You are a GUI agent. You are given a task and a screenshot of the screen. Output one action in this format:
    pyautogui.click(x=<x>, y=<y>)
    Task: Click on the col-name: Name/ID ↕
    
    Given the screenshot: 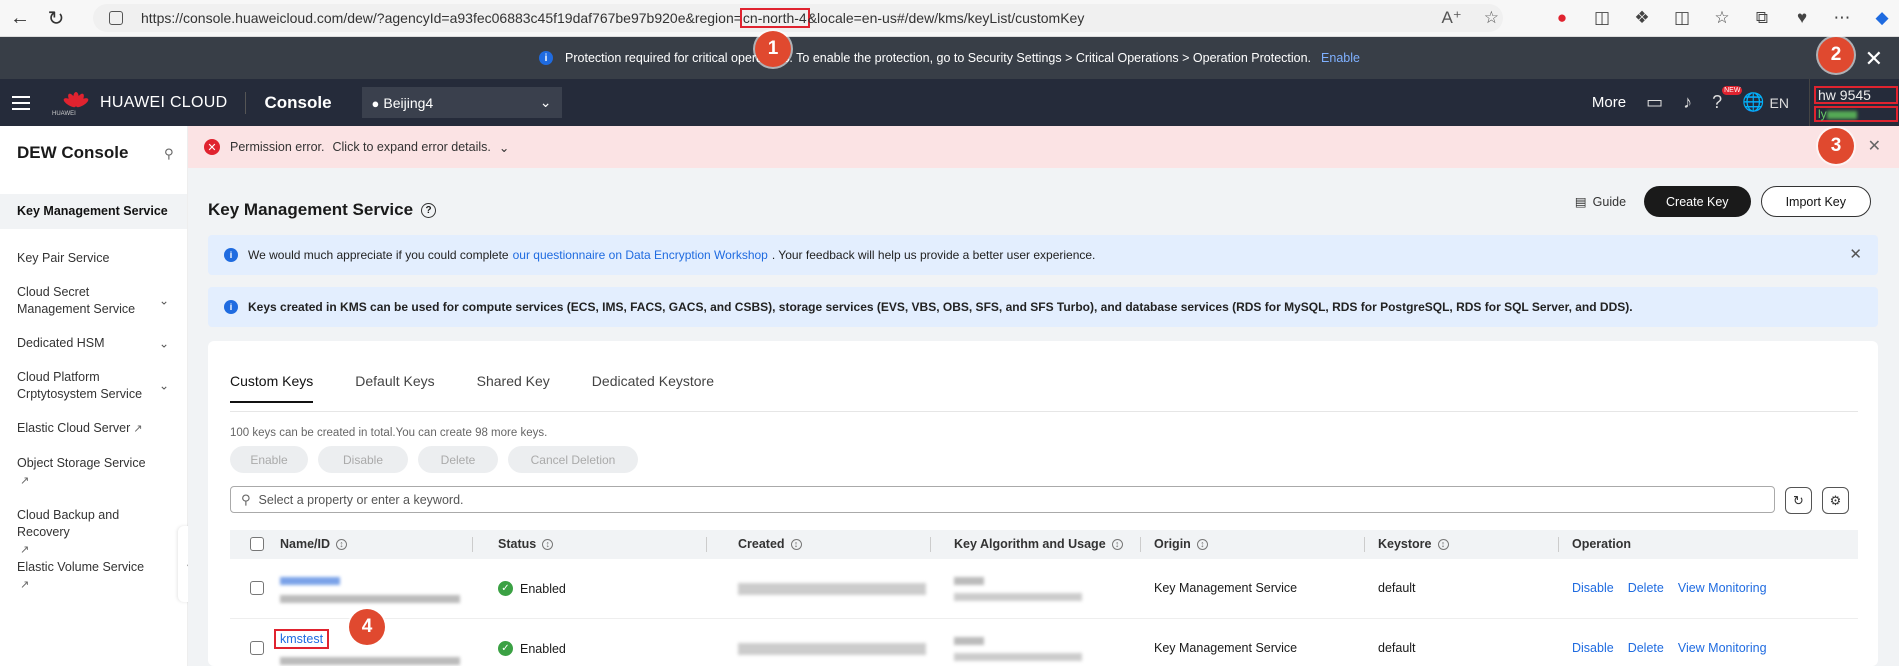 What is the action you would take?
    pyautogui.click(x=314, y=544)
    